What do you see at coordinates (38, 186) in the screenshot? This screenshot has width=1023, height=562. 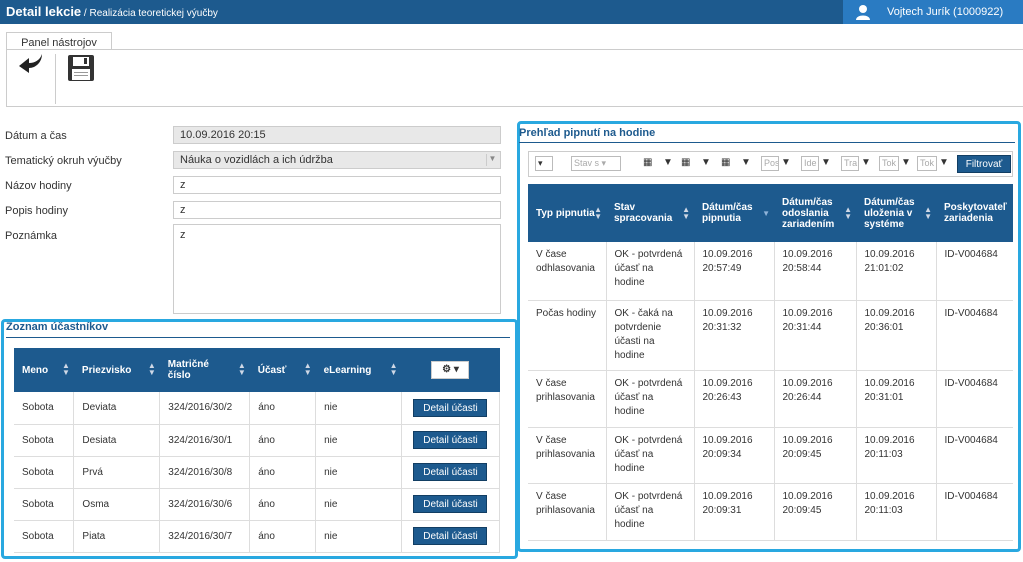 I see `name-label: Názov hodiny` at bounding box center [38, 186].